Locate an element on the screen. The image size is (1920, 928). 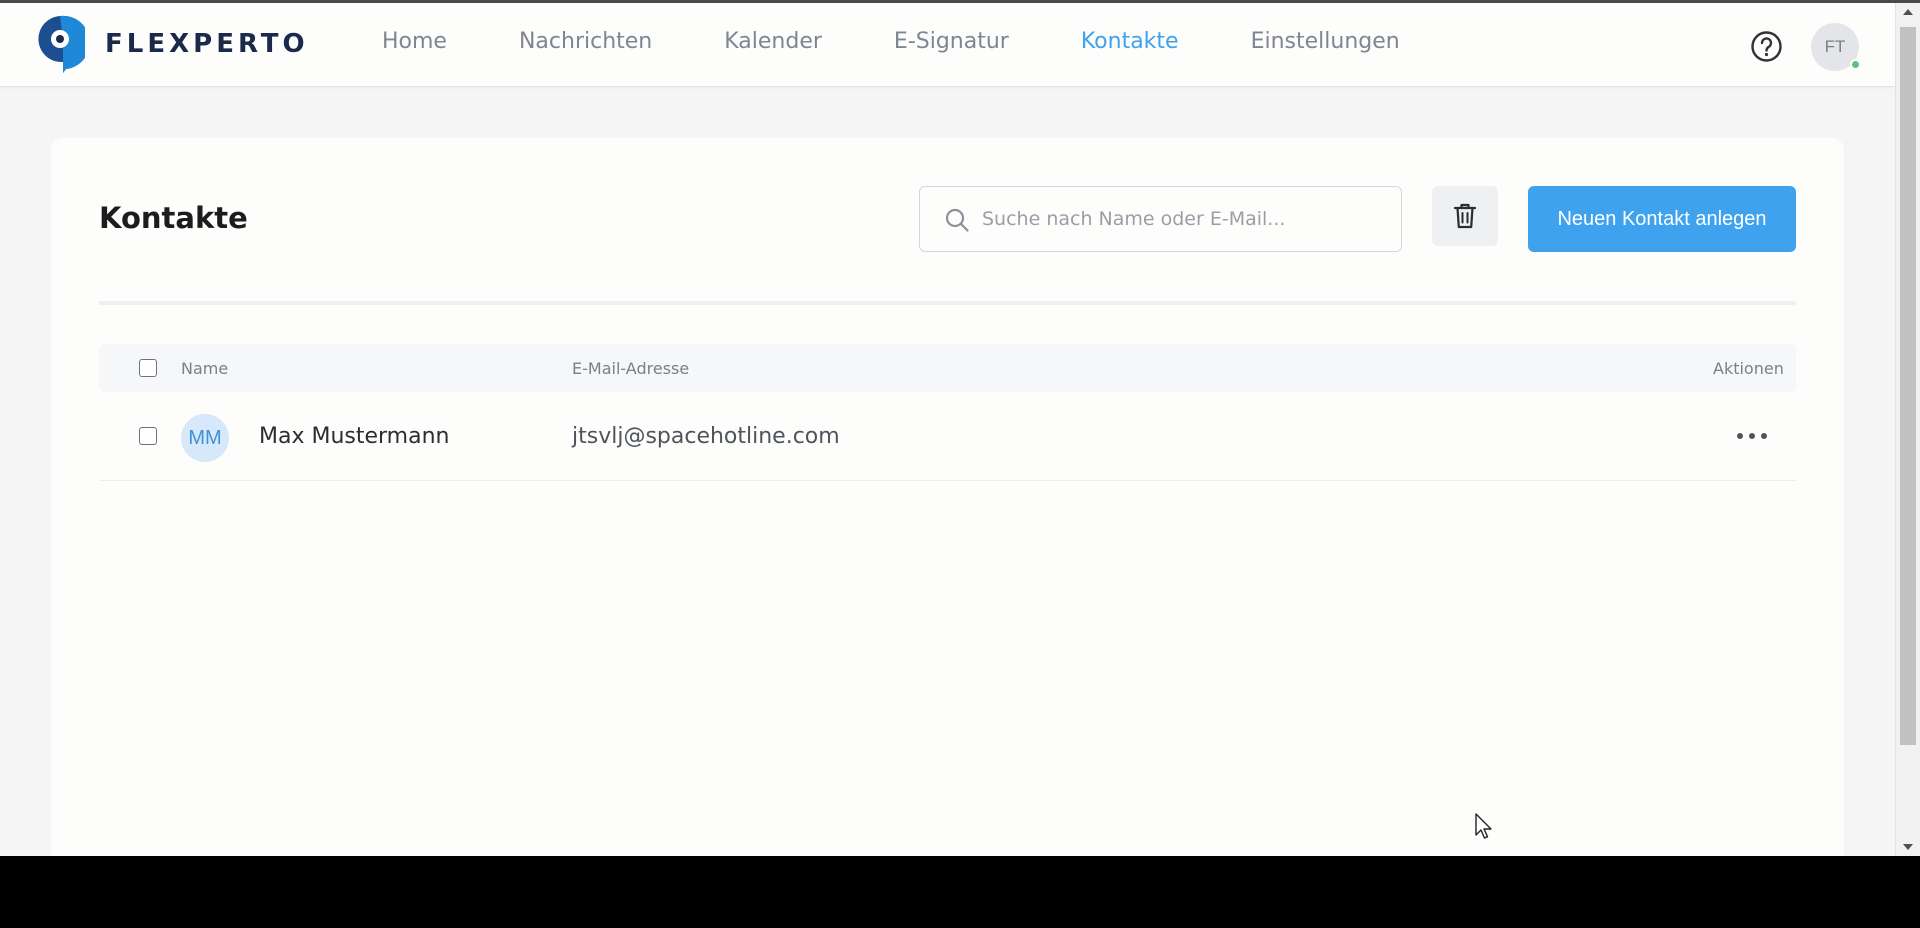
select-all-checkbox is located at coordinates (148, 368).